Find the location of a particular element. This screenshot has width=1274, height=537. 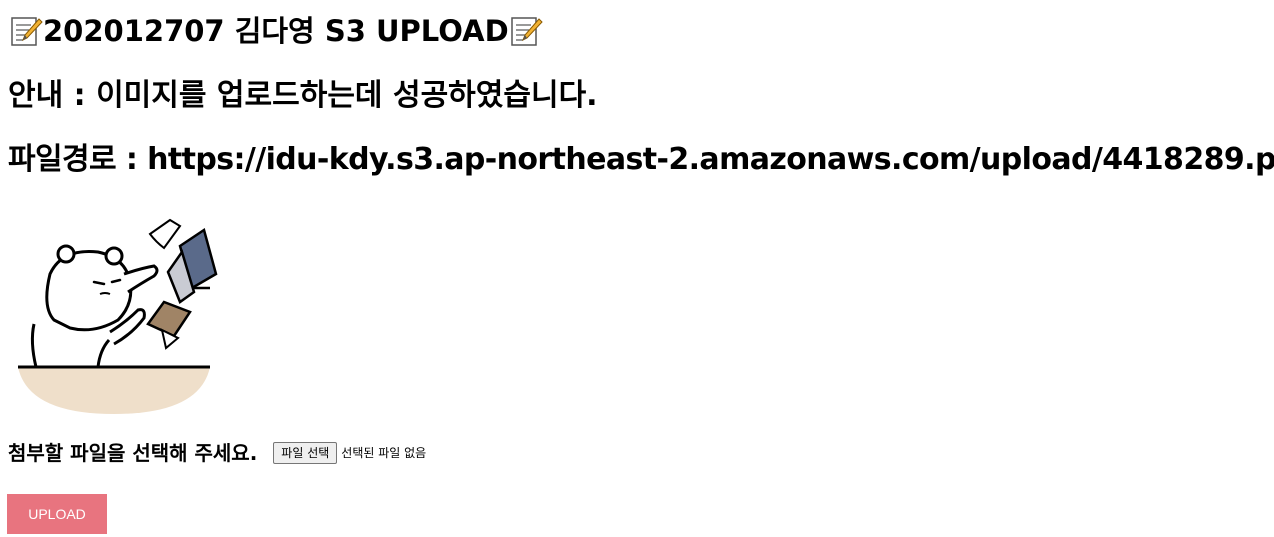

file-upload-row: 첨부할 파일을 선택해 주세요. 파일 선택 선택된 파일 없음 is located at coordinates (217, 453).